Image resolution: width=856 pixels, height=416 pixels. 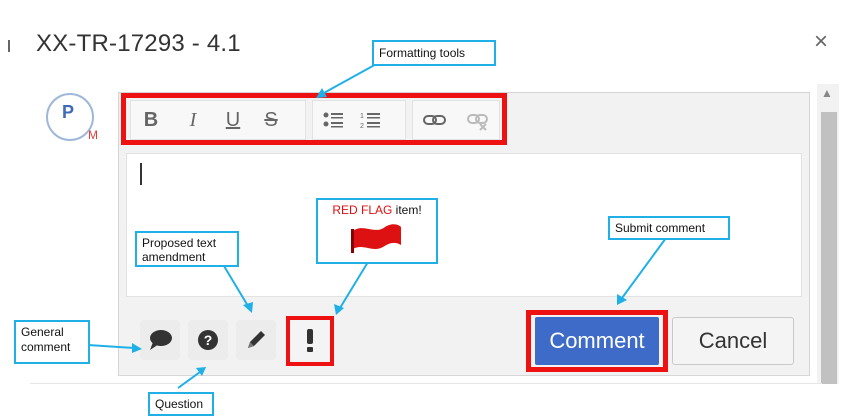 I want to click on arrowhead-submit, so click(x=622, y=299).